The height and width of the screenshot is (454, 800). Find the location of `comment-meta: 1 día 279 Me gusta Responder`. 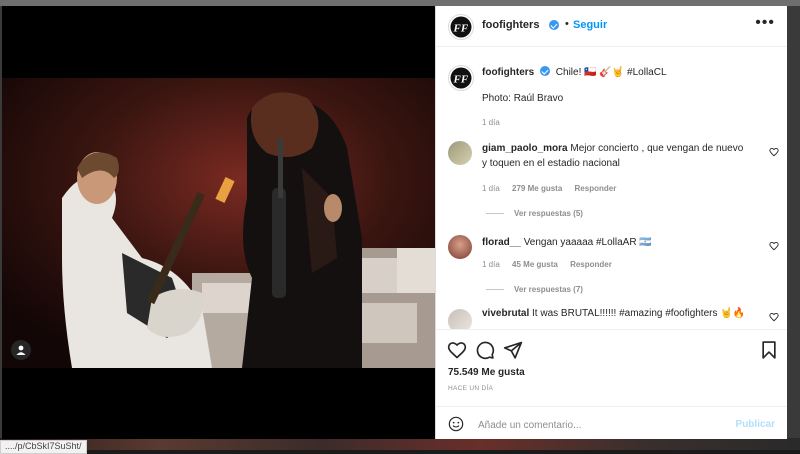

comment-meta: 1 día 279 Me gusta Responder is located at coordinates (554, 188).